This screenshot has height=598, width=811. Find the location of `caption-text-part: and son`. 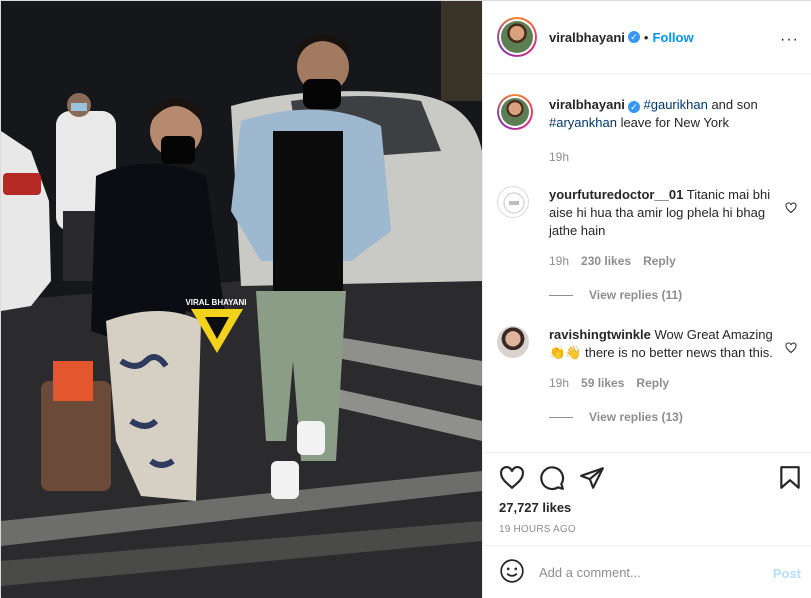

caption-text-part: and son is located at coordinates (732, 104).